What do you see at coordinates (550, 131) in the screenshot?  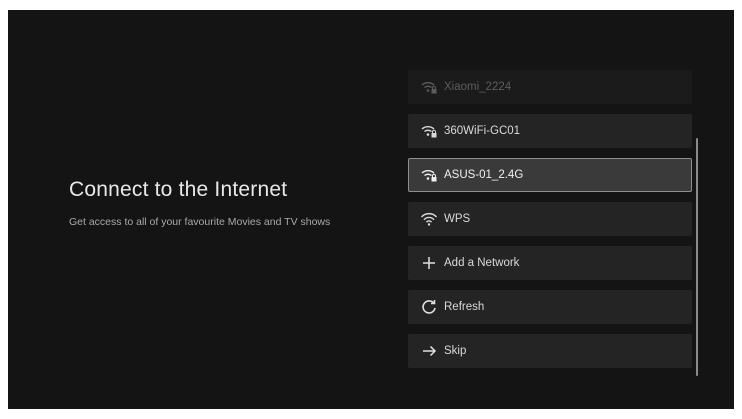 I see `network-item-360wifi: 360WiFi-GC01` at bounding box center [550, 131].